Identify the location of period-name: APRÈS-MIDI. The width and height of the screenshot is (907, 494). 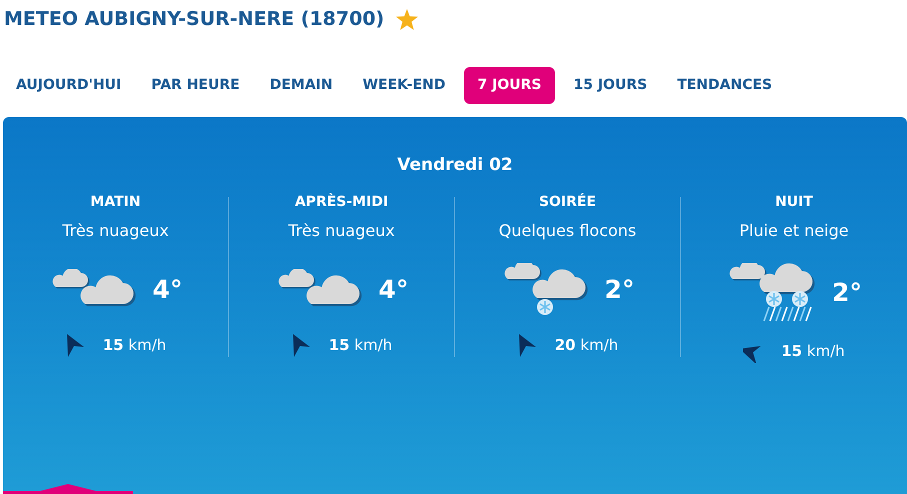
(341, 202).